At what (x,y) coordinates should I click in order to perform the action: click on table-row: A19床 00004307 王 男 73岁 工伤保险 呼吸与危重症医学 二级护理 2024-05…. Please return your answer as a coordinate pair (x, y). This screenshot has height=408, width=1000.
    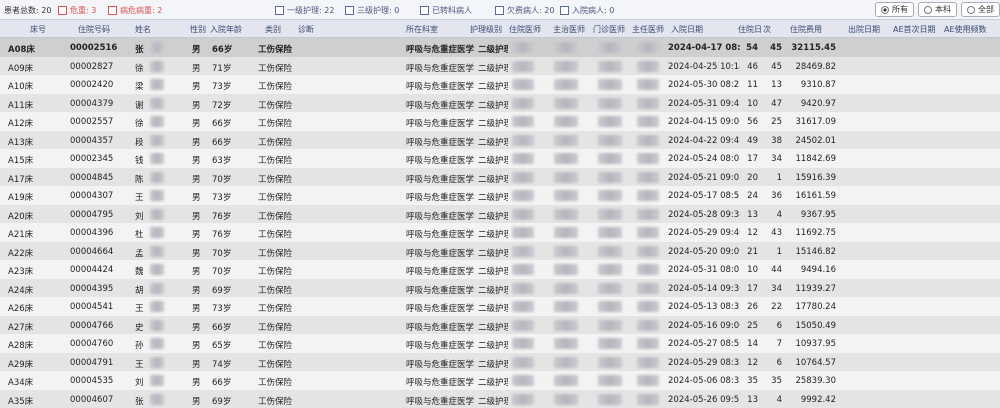
    Looking at the image, I should click on (500, 196).